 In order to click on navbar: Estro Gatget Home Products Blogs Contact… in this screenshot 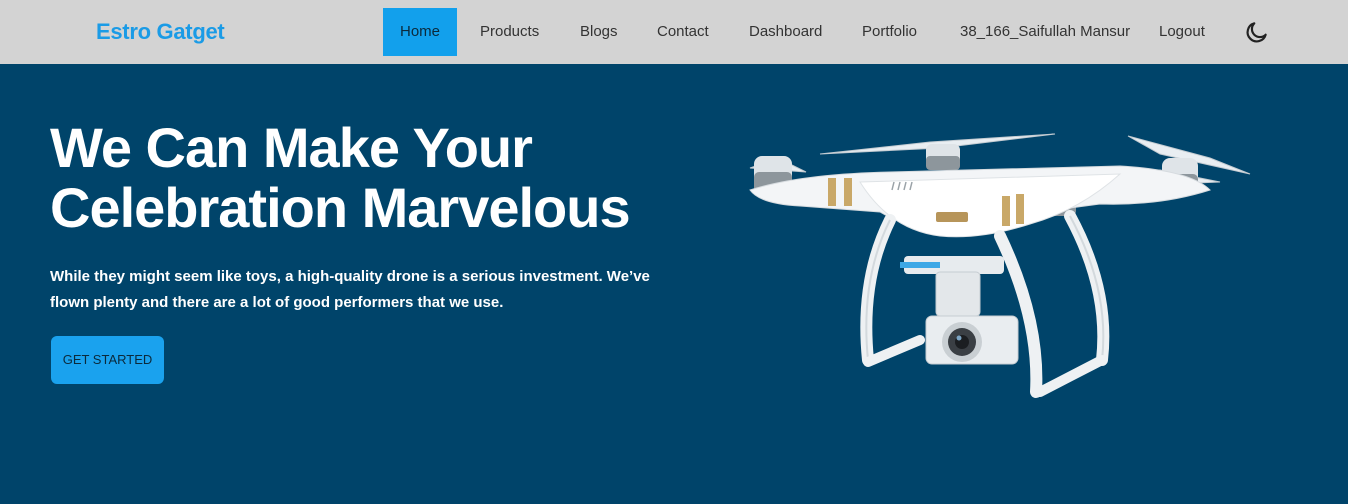, I will do `click(674, 32)`.